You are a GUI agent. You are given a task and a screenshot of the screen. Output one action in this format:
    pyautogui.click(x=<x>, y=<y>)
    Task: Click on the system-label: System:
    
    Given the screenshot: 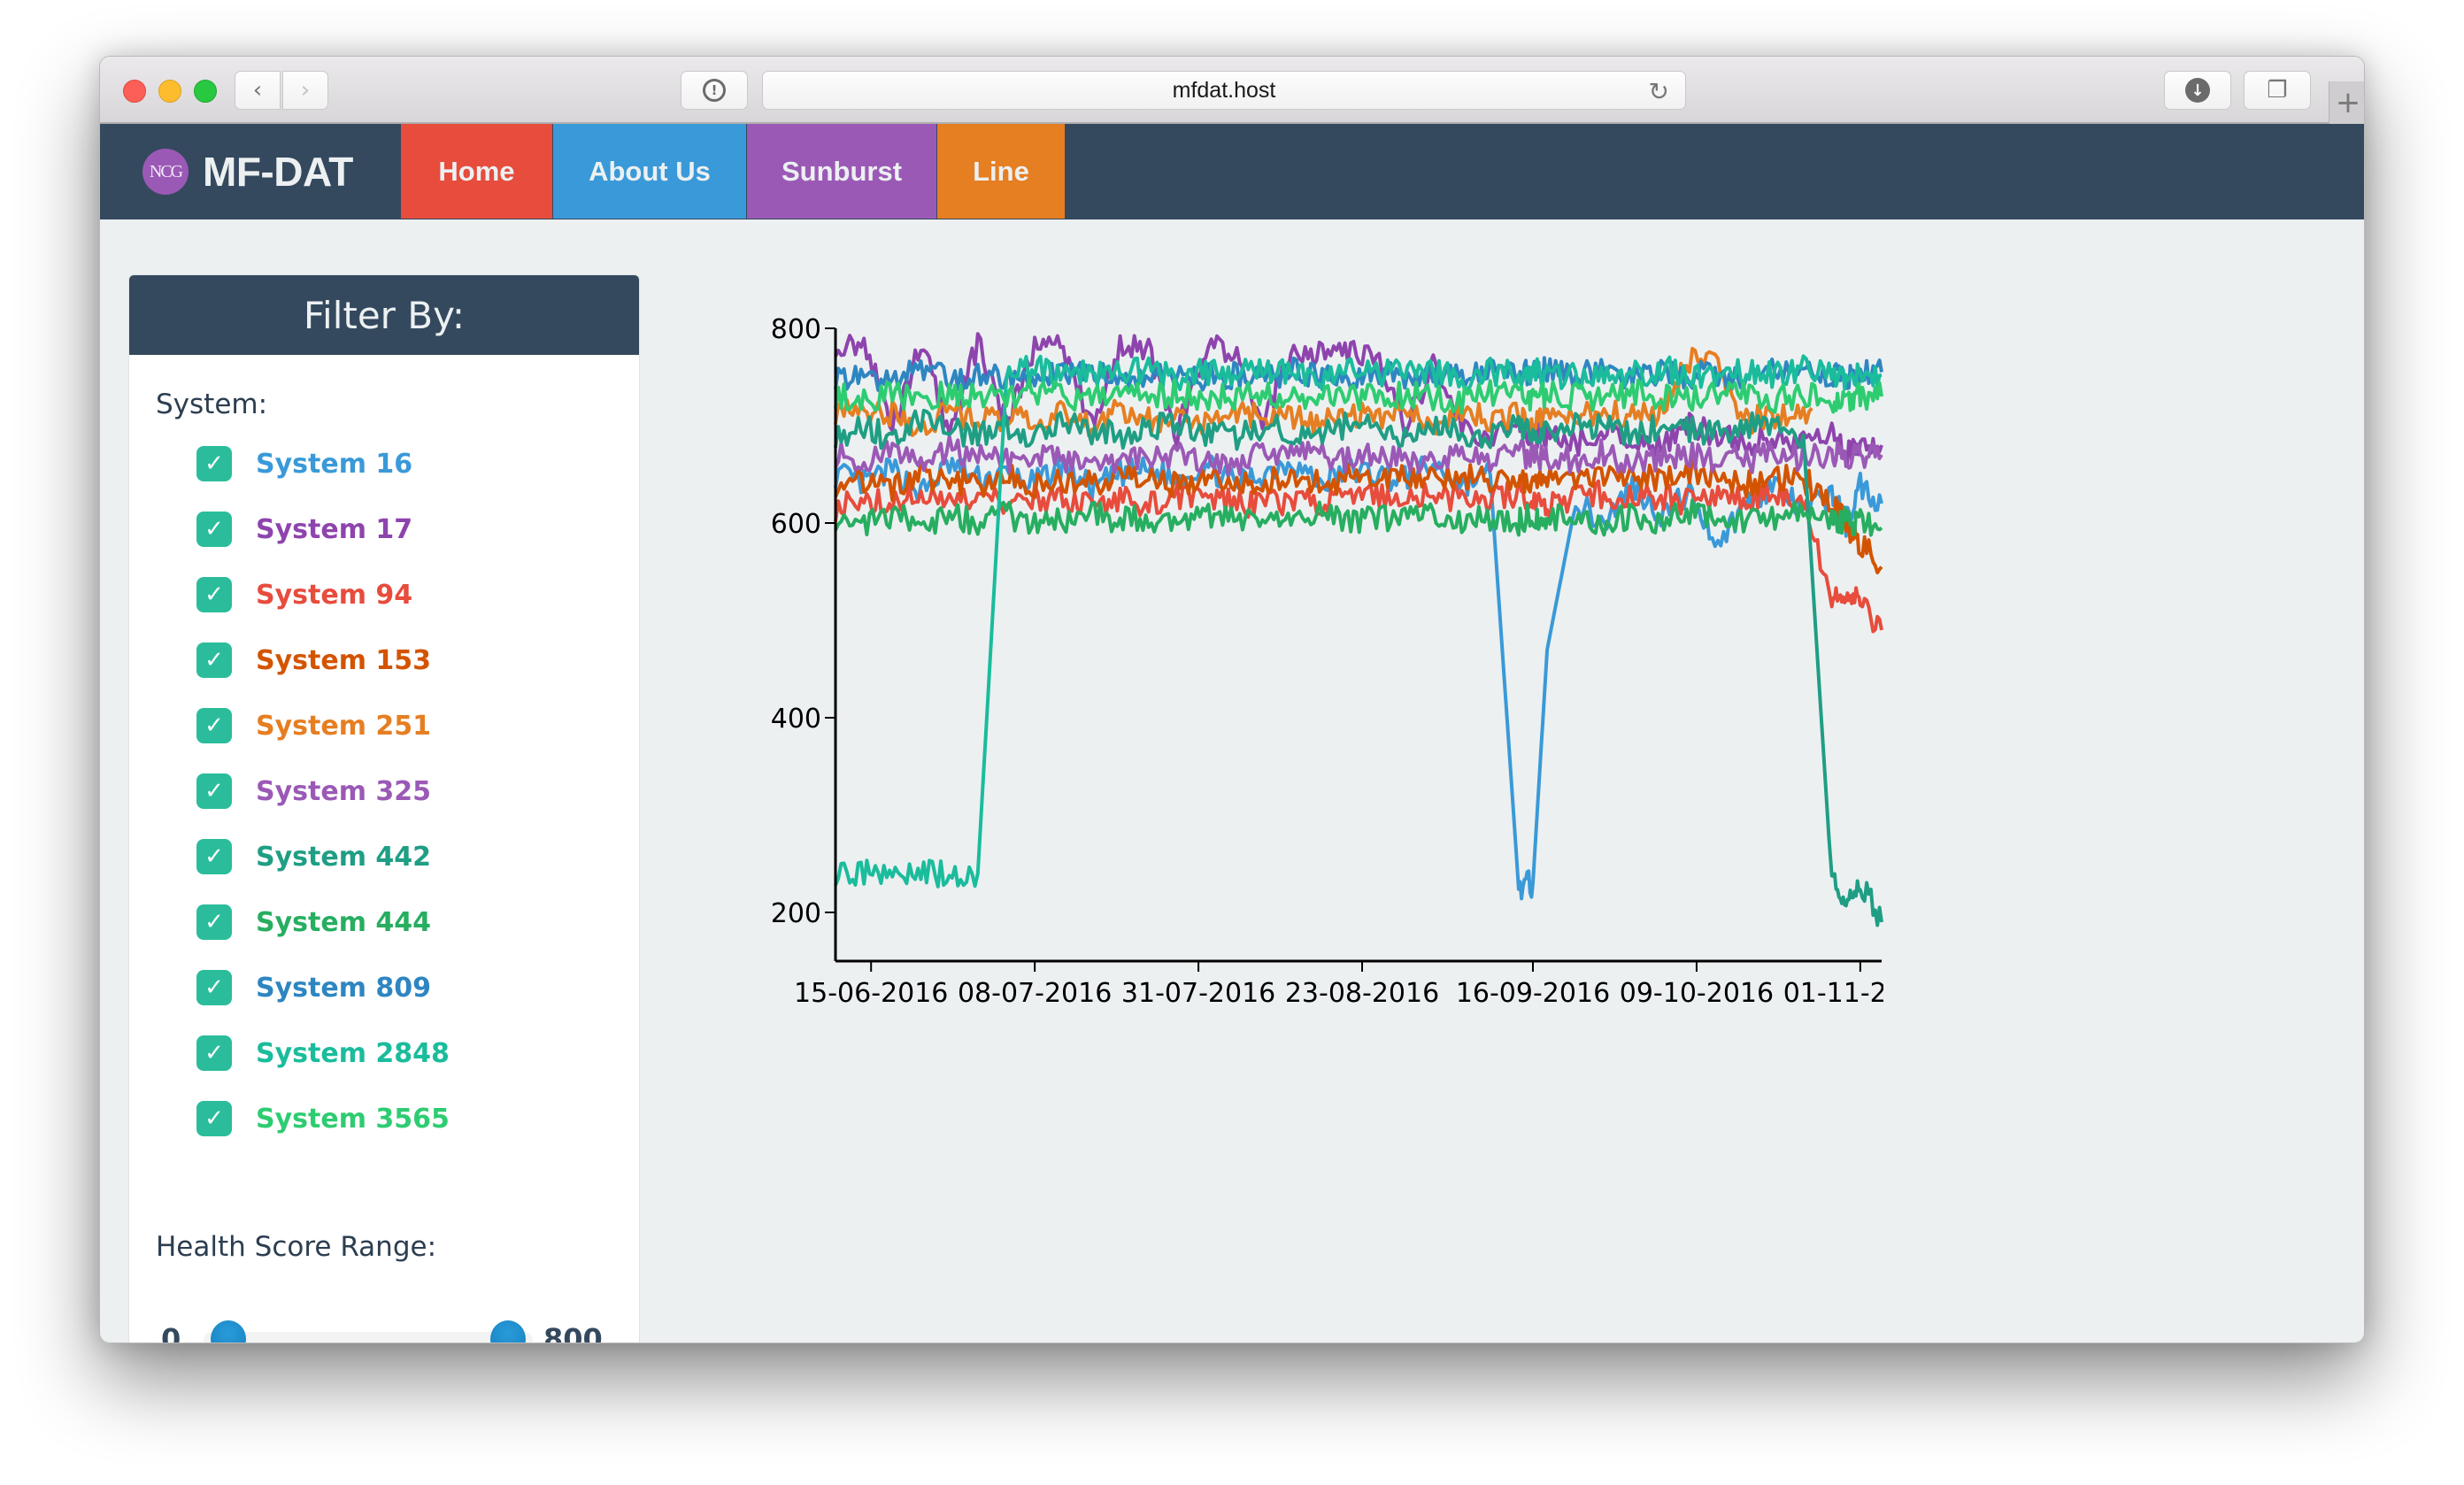 What is the action you would take?
    pyautogui.click(x=212, y=405)
    